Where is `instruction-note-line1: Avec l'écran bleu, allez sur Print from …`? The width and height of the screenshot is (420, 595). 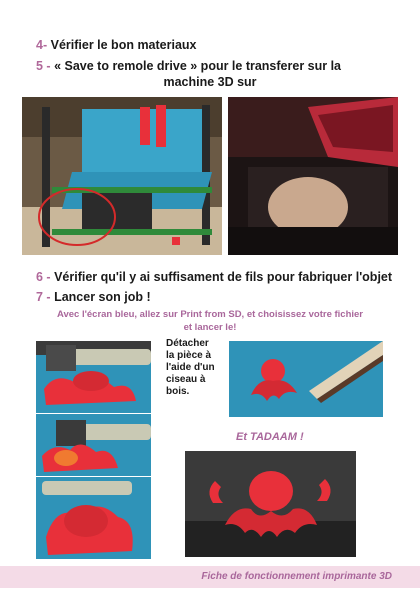
instruction-note-line1: Avec l'écran bleu, allez sur Print from … is located at coordinates (209, 314).